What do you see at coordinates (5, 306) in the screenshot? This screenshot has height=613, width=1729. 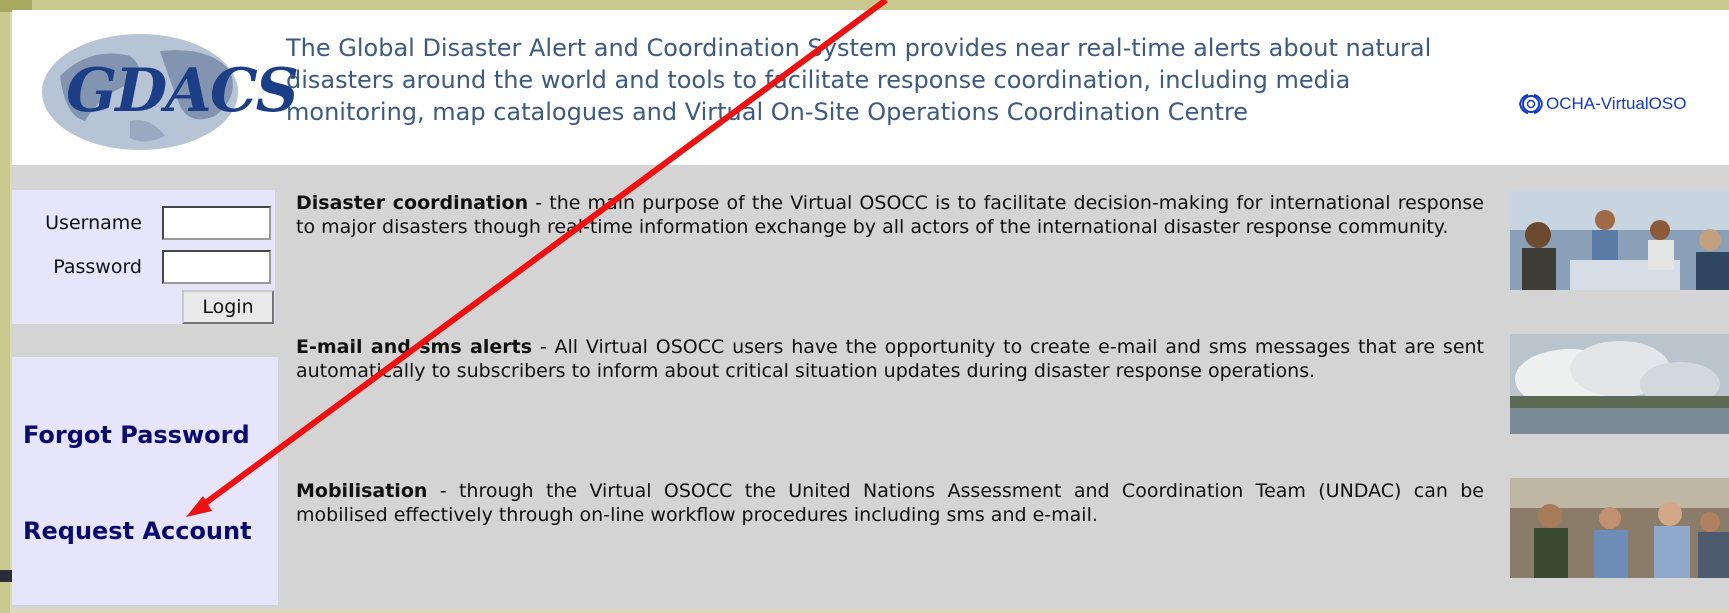 I see `slide-left-stripe` at bounding box center [5, 306].